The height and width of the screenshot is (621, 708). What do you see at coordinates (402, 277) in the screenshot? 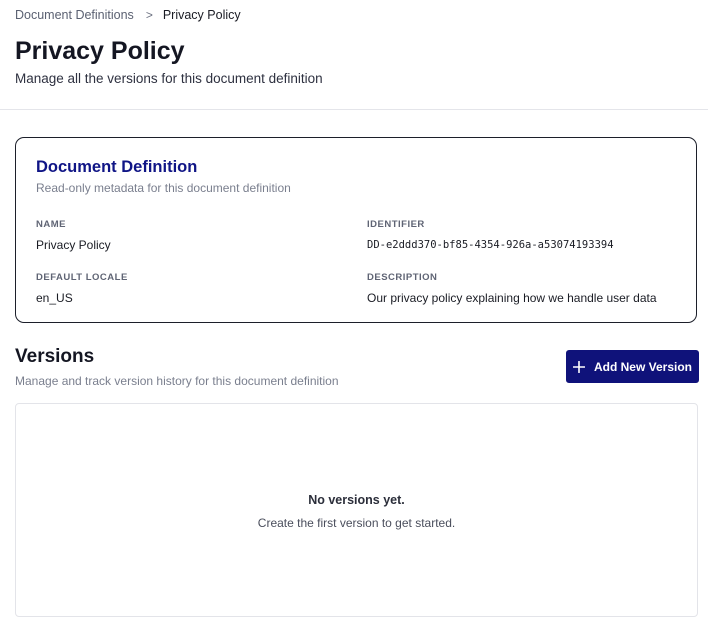
I see `description-label: DESCRIPTION` at bounding box center [402, 277].